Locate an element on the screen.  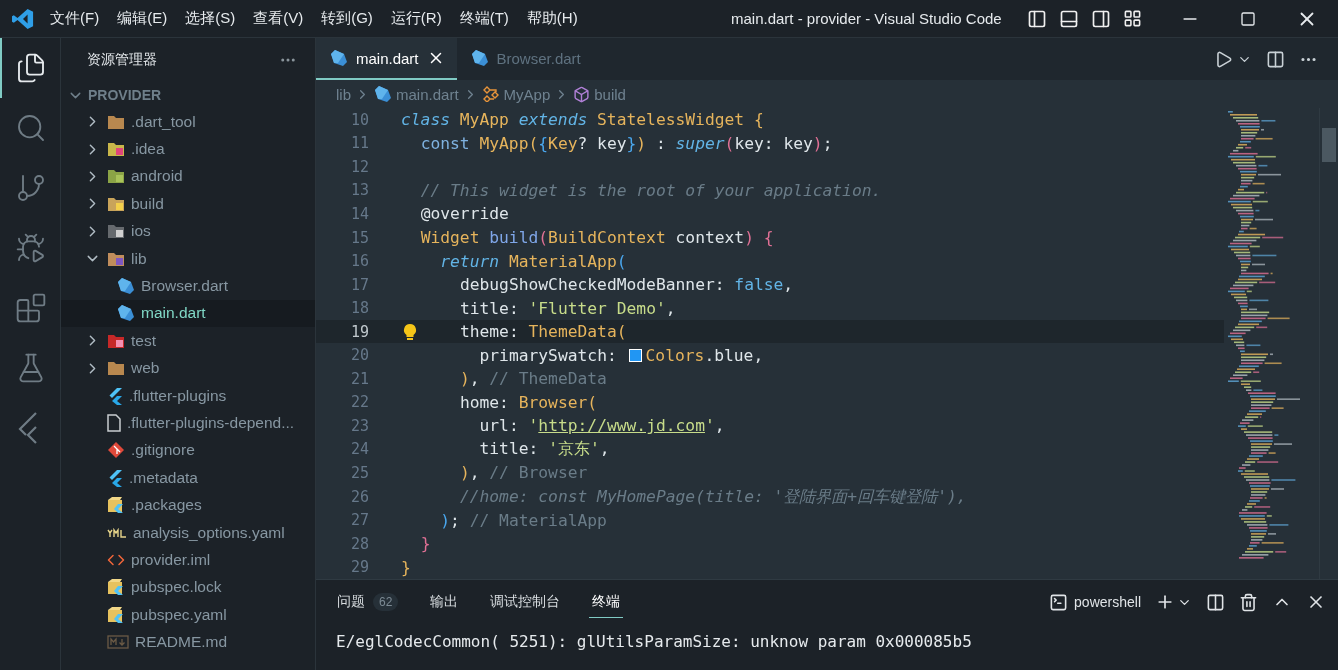
source-control-icon is located at coordinates (31, 188).